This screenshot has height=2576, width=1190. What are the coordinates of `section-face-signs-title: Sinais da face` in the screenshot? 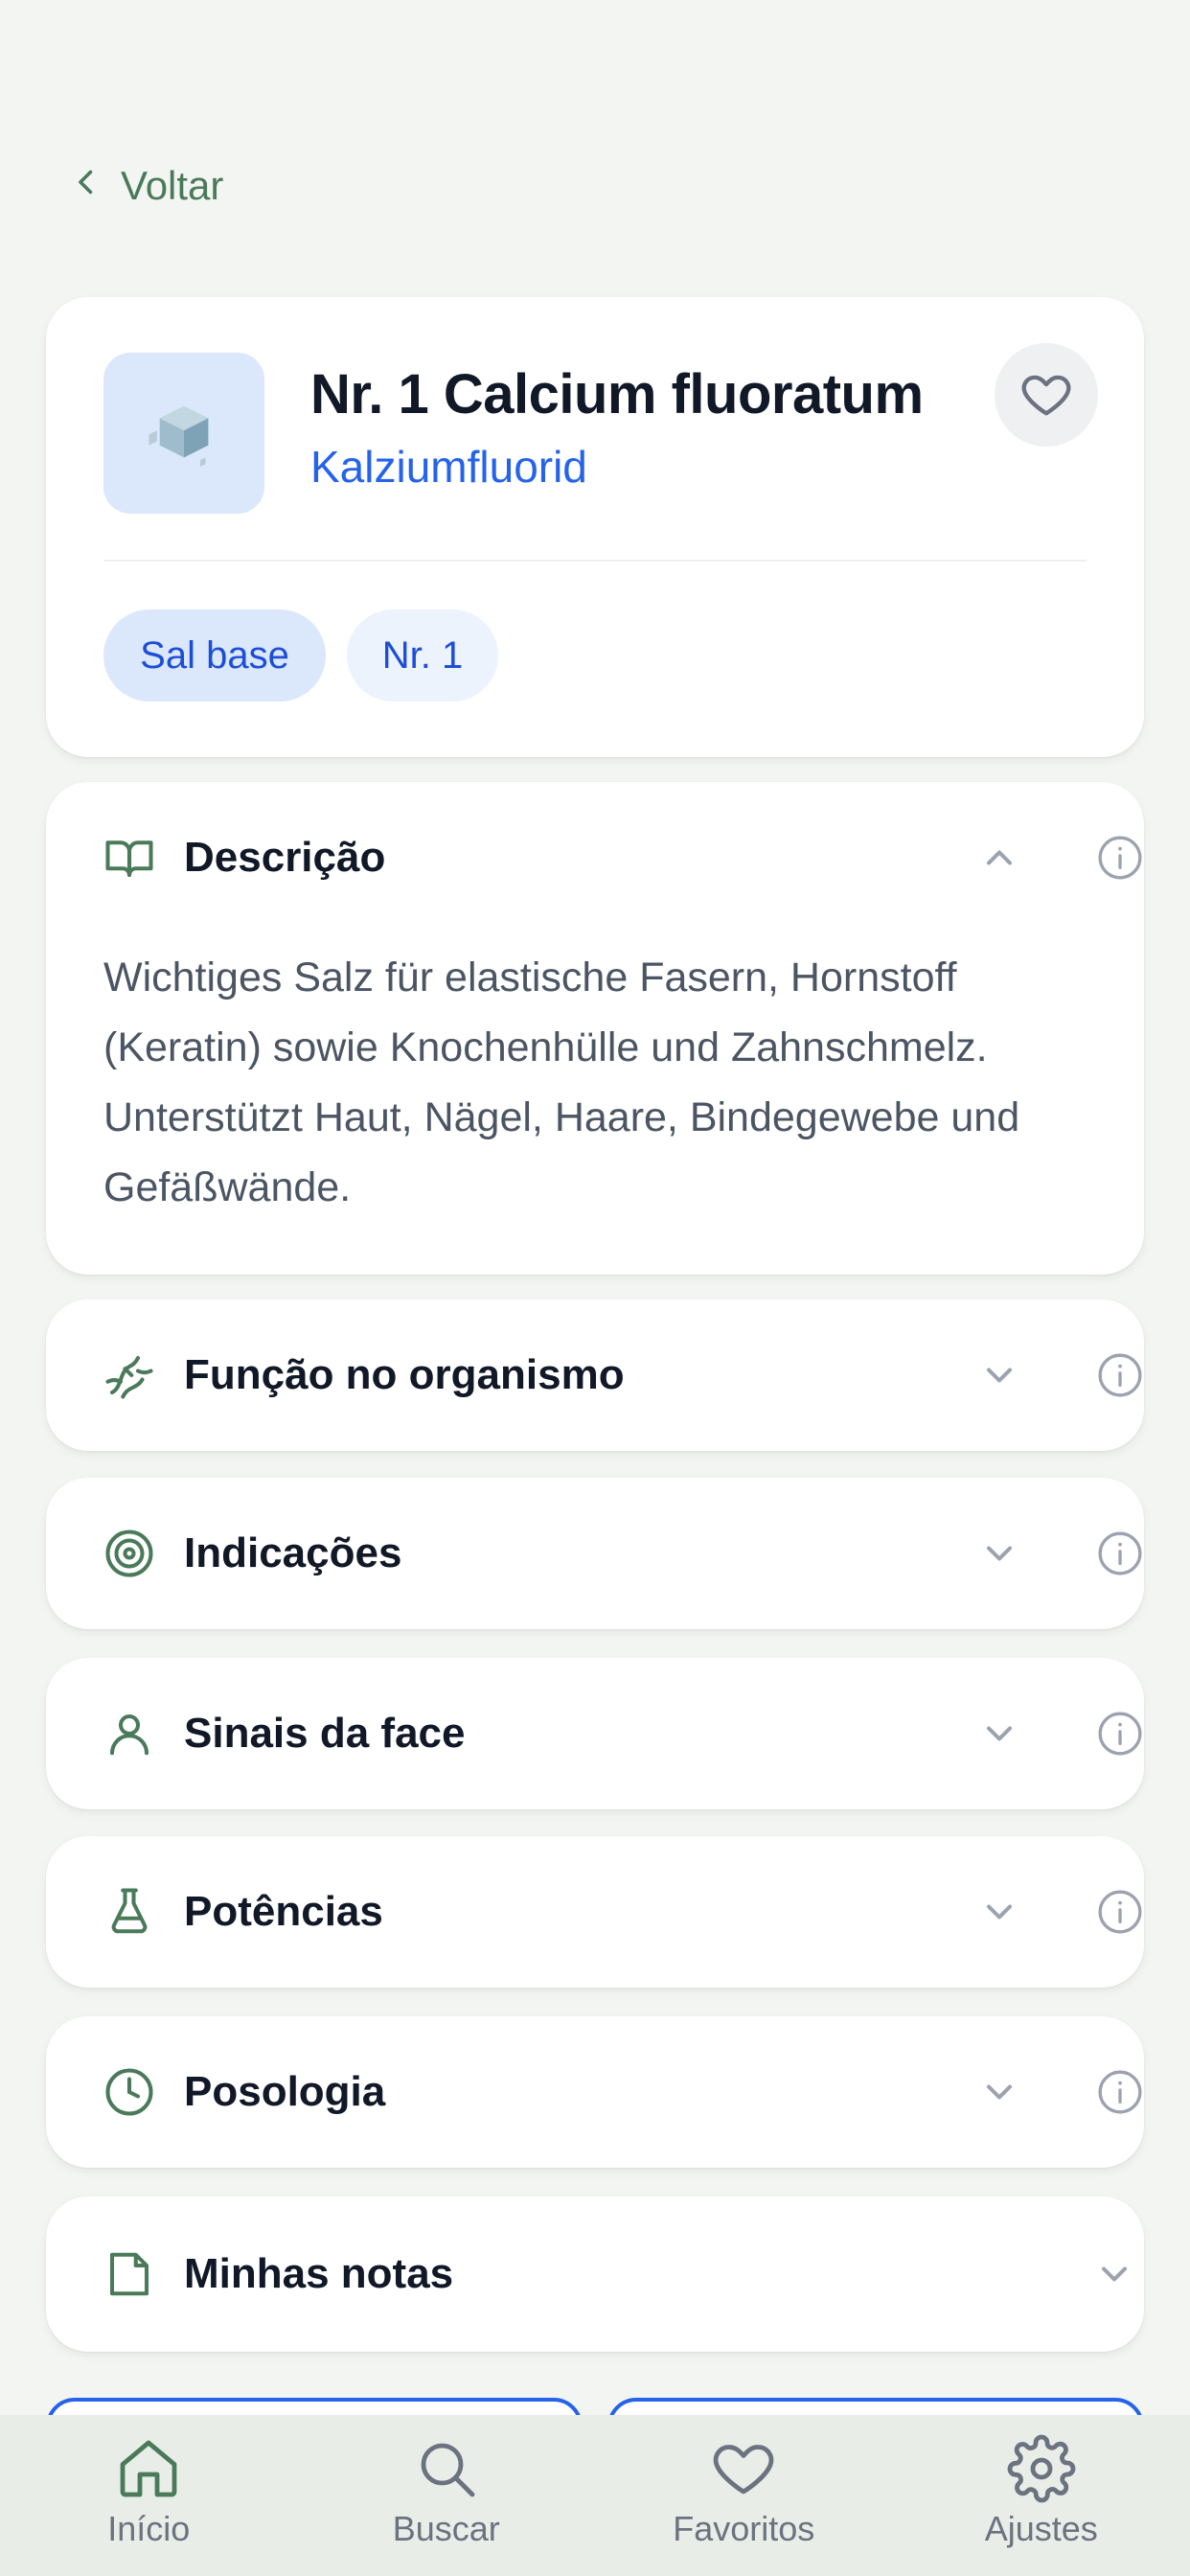 It's located at (325, 1733).